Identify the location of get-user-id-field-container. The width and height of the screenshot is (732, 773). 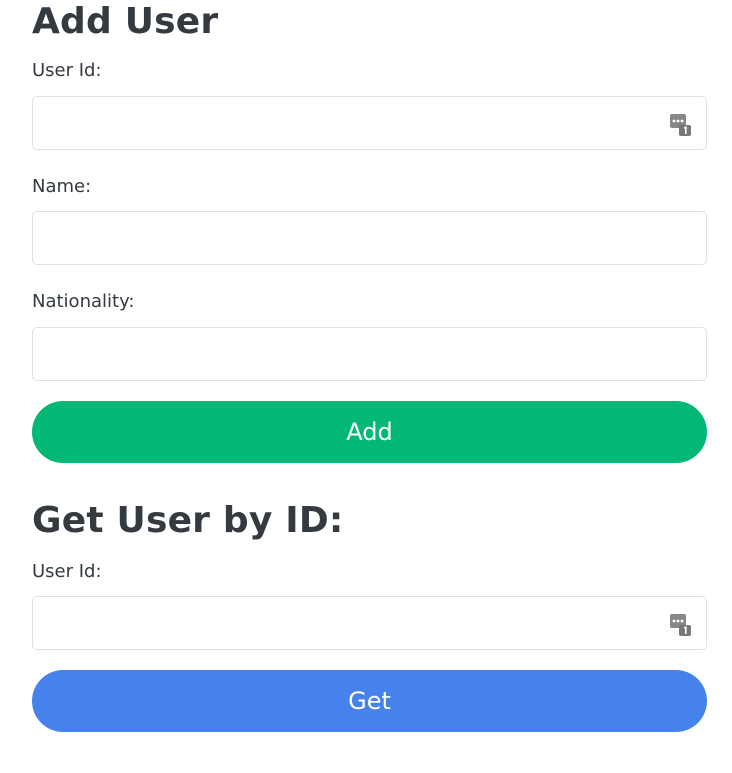
(369, 623).